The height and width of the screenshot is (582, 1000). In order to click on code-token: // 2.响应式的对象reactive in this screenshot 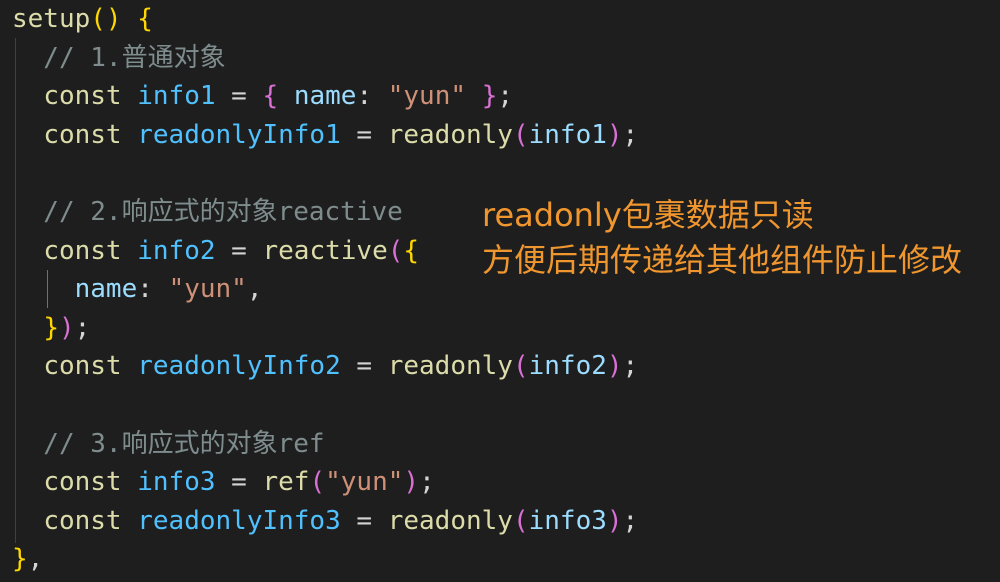, I will do `click(207, 212)`.